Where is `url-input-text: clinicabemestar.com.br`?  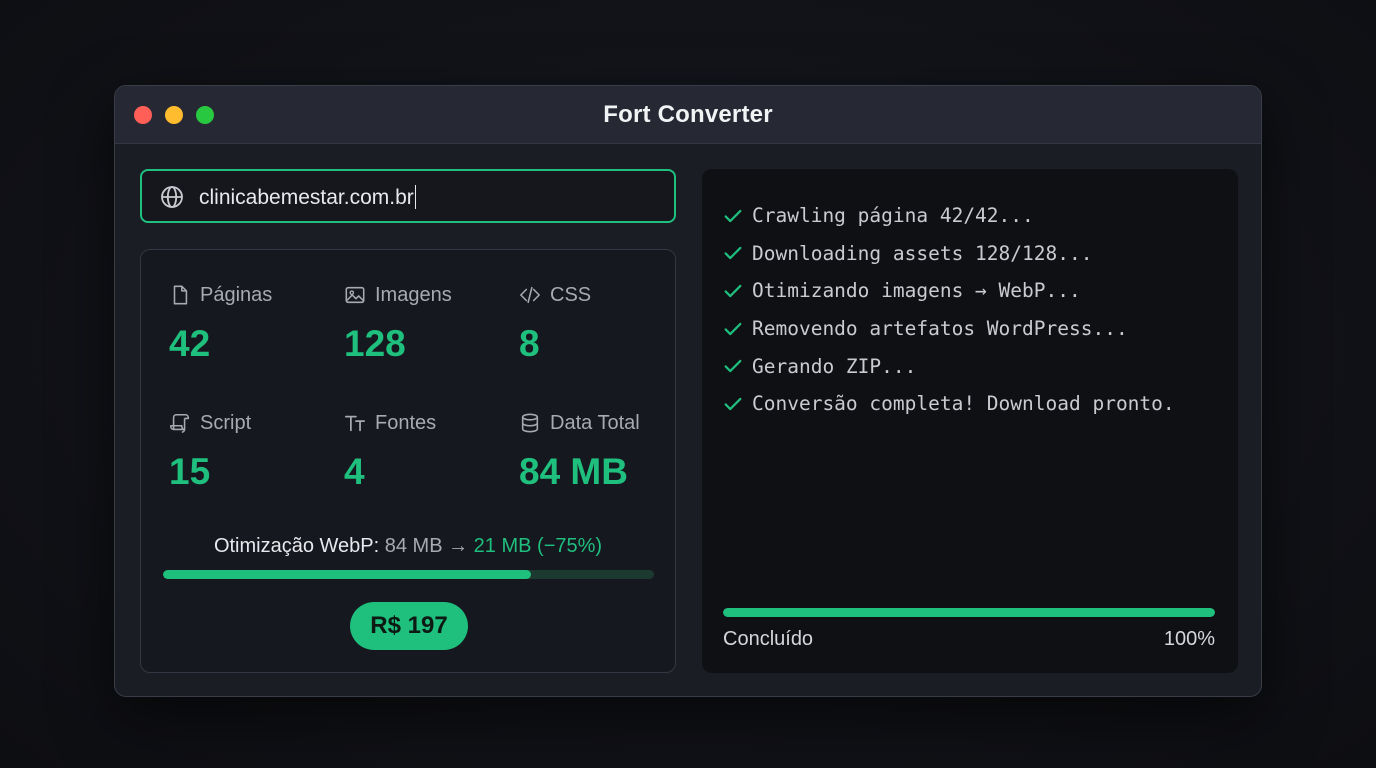
url-input-text: clinicabemestar.com.br is located at coordinates (307, 197).